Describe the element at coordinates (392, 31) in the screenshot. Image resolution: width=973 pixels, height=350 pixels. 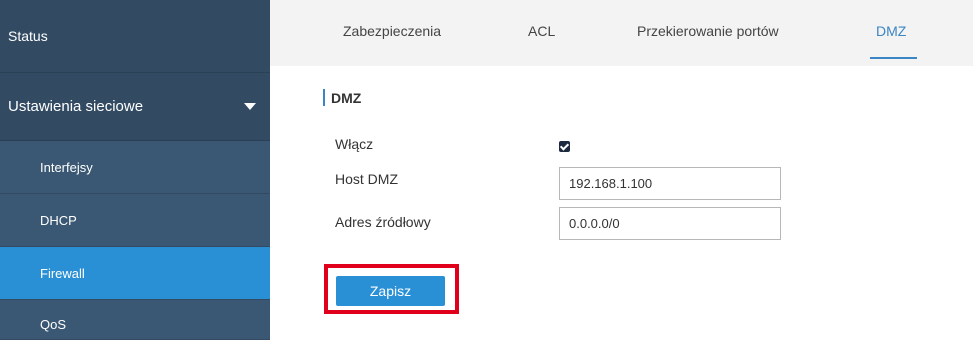
I see `tab-security: Zabezpieczenia` at that location.